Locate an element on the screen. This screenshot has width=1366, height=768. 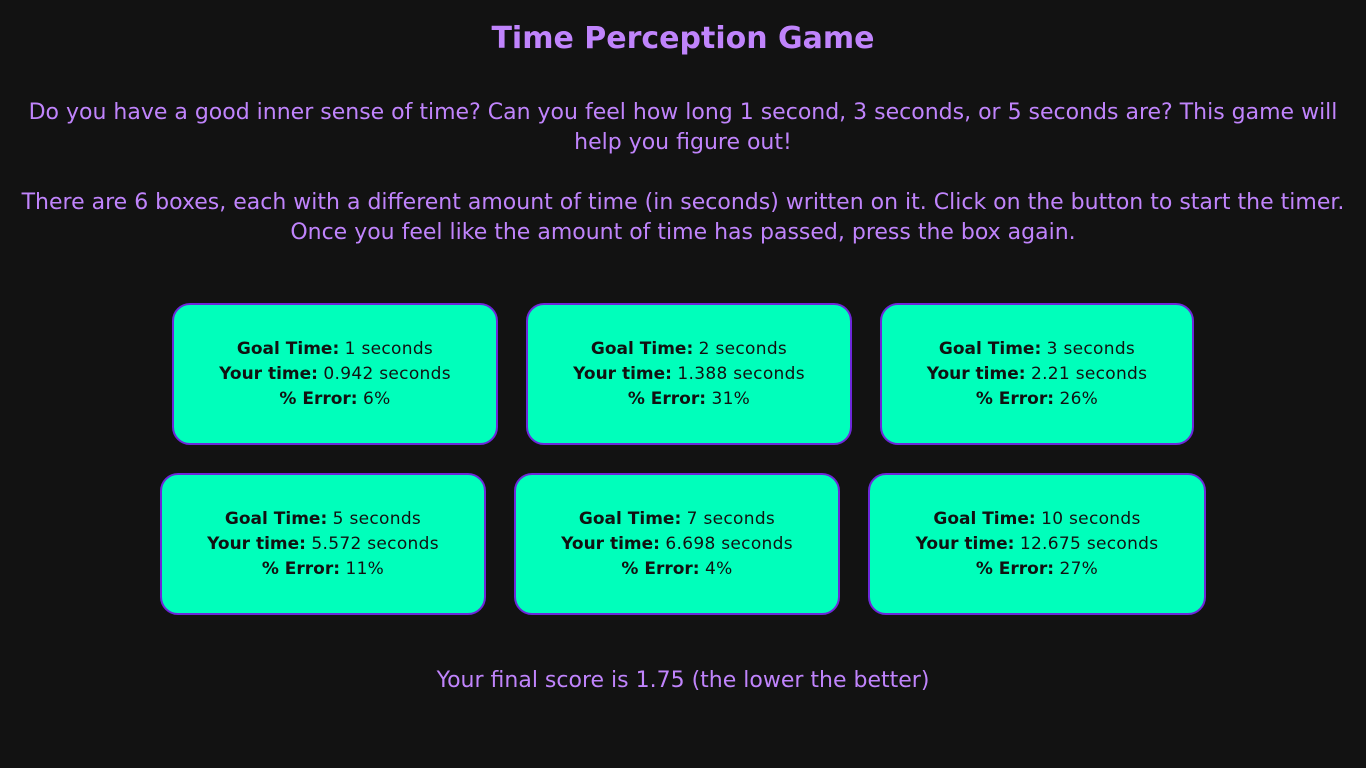
your-time-line: Your time: 0.942 seconds is located at coordinates (335, 374).